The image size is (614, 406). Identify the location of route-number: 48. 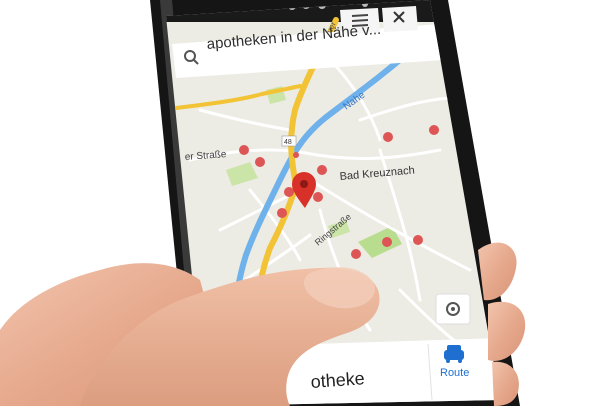
(288, 142).